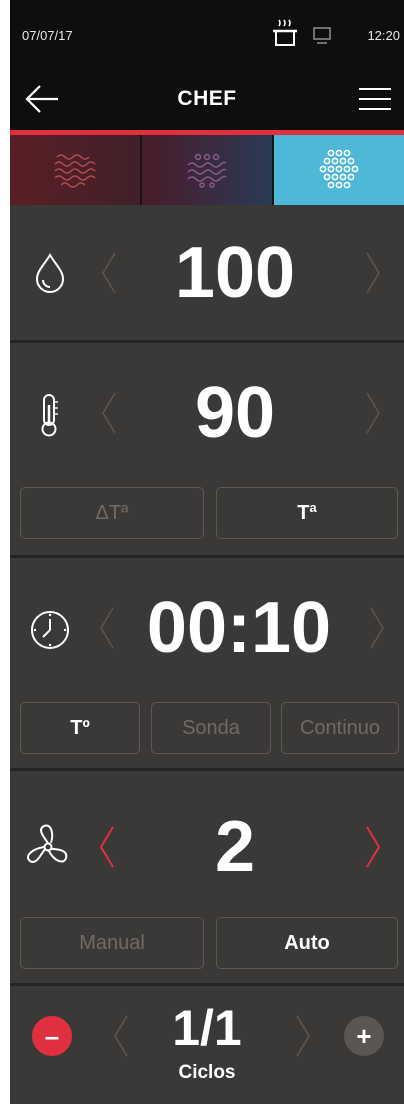 Image resolution: width=404 pixels, height=1104 pixels. I want to click on probe-mode-button: Sonda, so click(211, 728).